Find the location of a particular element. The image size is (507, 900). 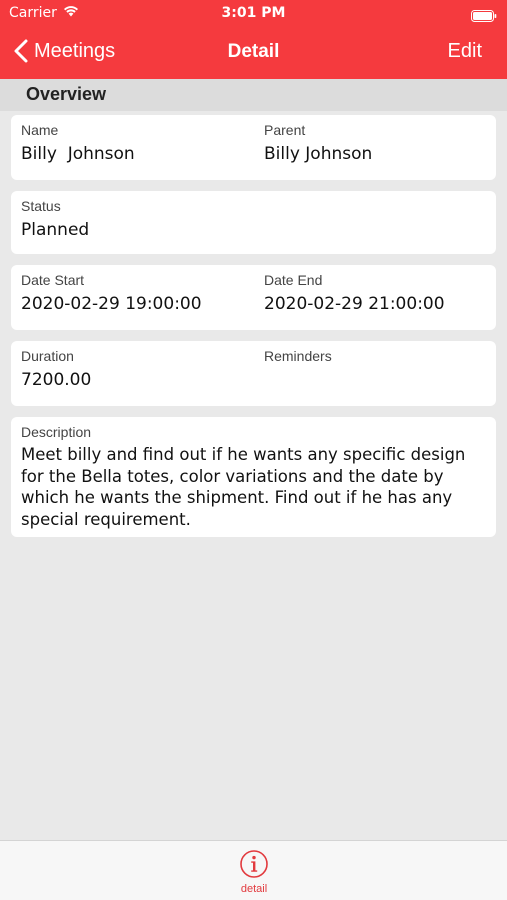

field-name: Name Billy Johnson is located at coordinates (78, 143).